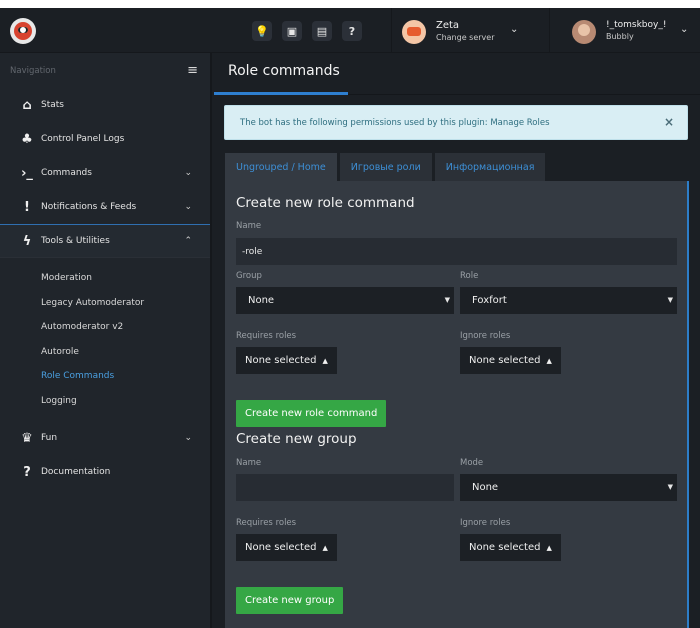 The height and width of the screenshot is (628, 700). Describe the element at coordinates (188, 241) in the screenshot. I see `chevron-up-icon: ⌃` at that location.